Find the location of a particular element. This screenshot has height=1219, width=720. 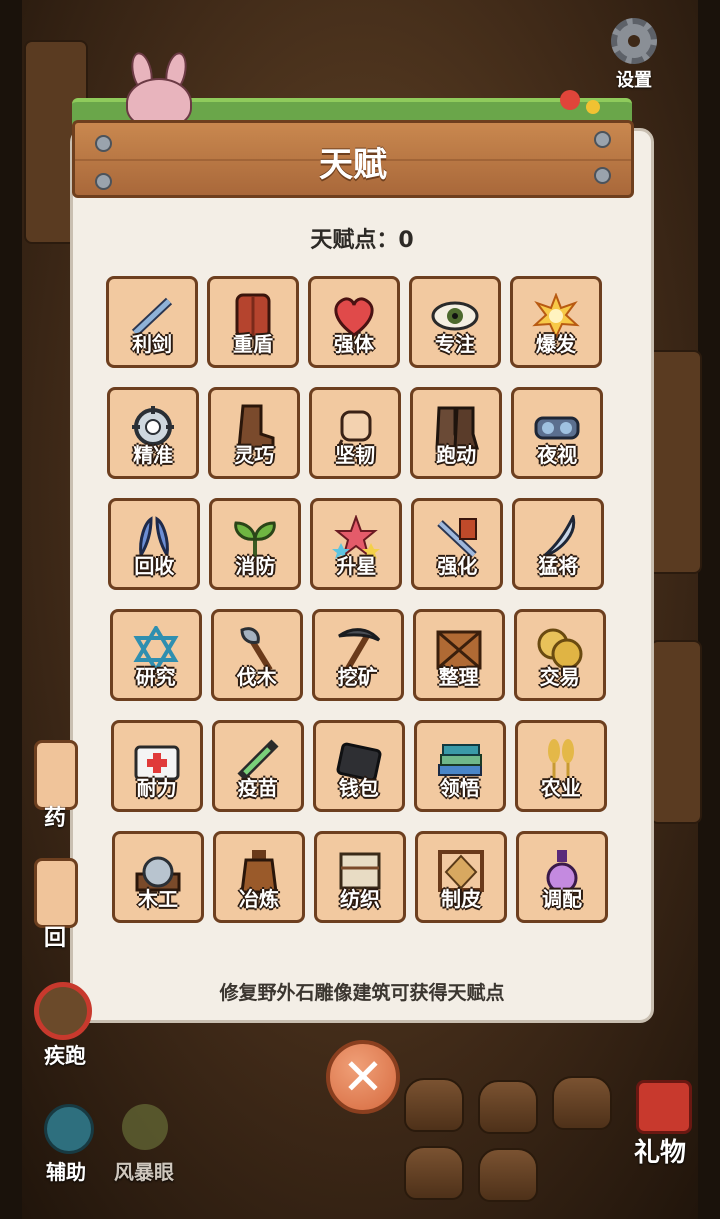

talent-label: 制皮 is located at coordinates (461, 899).